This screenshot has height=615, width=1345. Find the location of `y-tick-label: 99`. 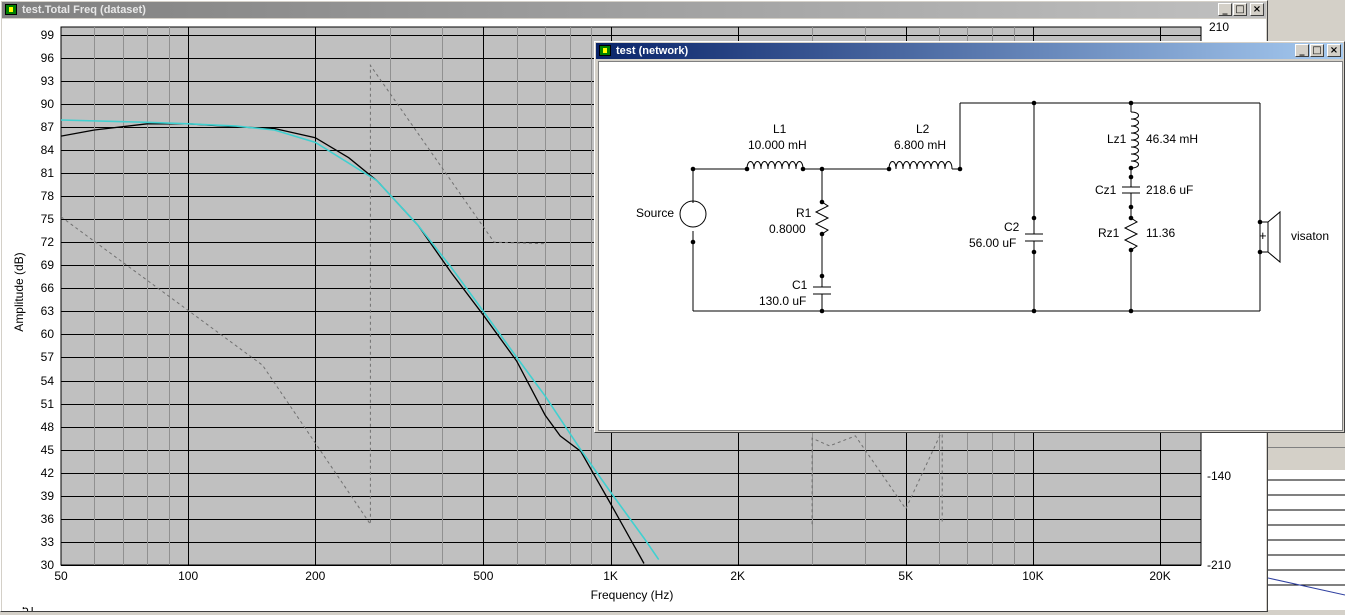

y-tick-label: 99 is located at coordinates (47, 34).